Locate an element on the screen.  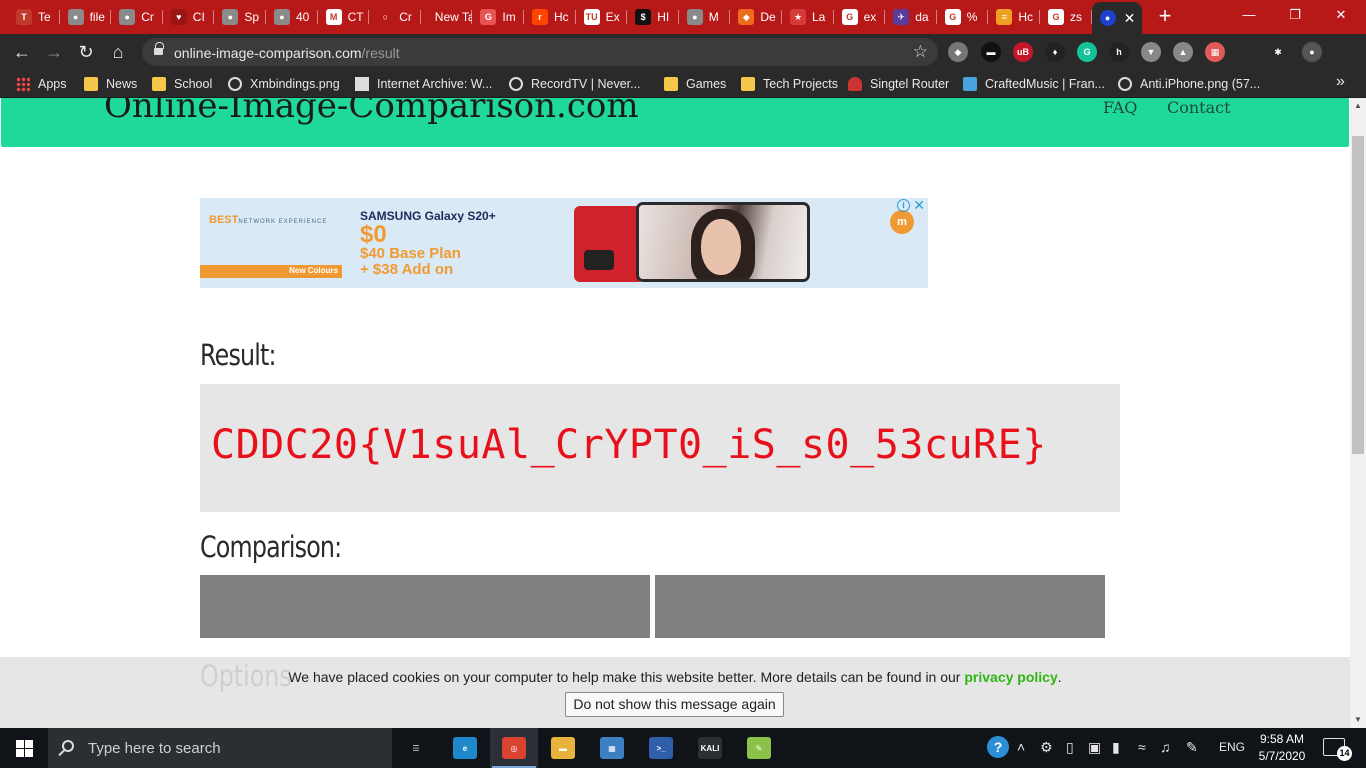
active-tab: ● ✕ is located at coordinates (1116, 18).